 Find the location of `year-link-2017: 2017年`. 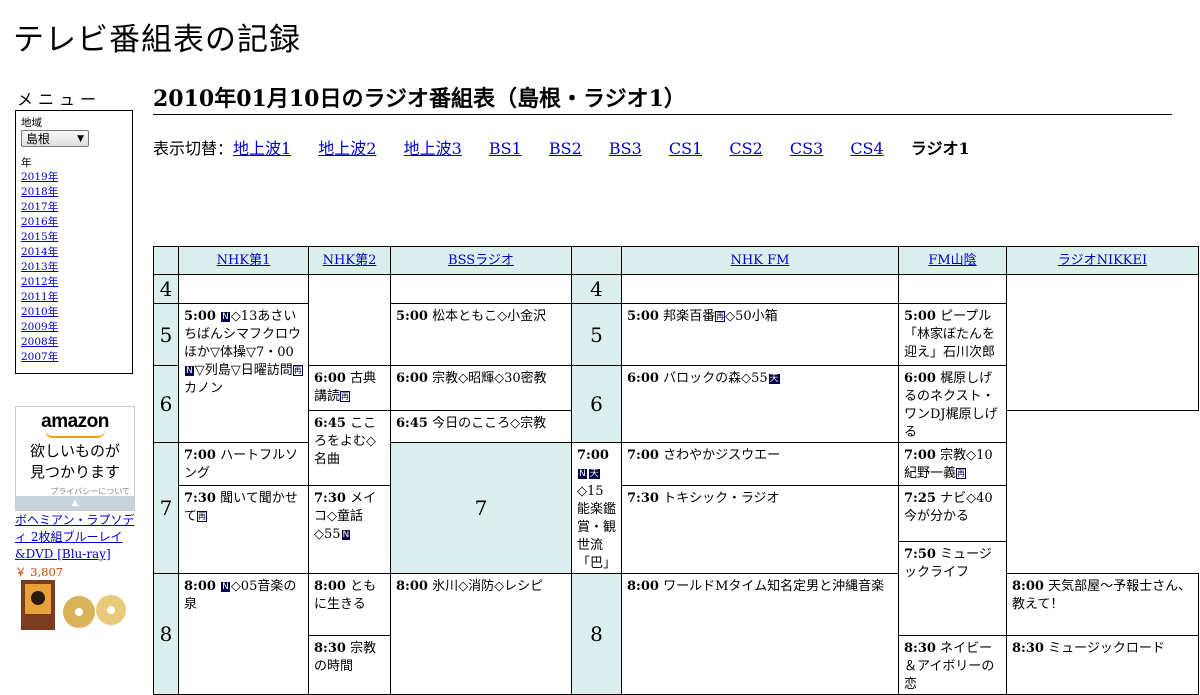

year-link-2017: 2017年 is located at coordinates (39, 207).